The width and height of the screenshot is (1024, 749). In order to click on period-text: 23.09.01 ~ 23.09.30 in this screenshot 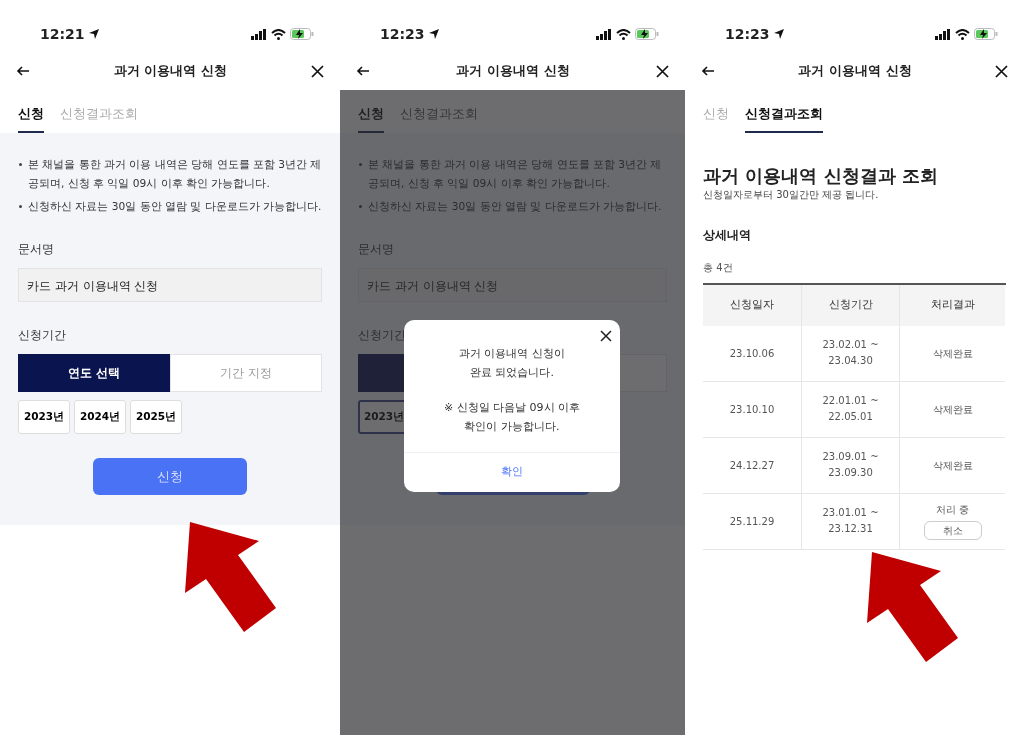, I will do `click(850, 465)`.